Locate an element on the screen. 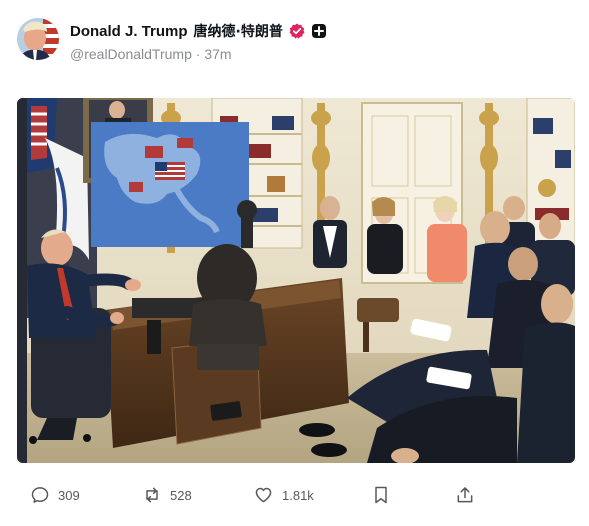  author-handle: @realDonaldTrump is located at coordinates (131, 54).